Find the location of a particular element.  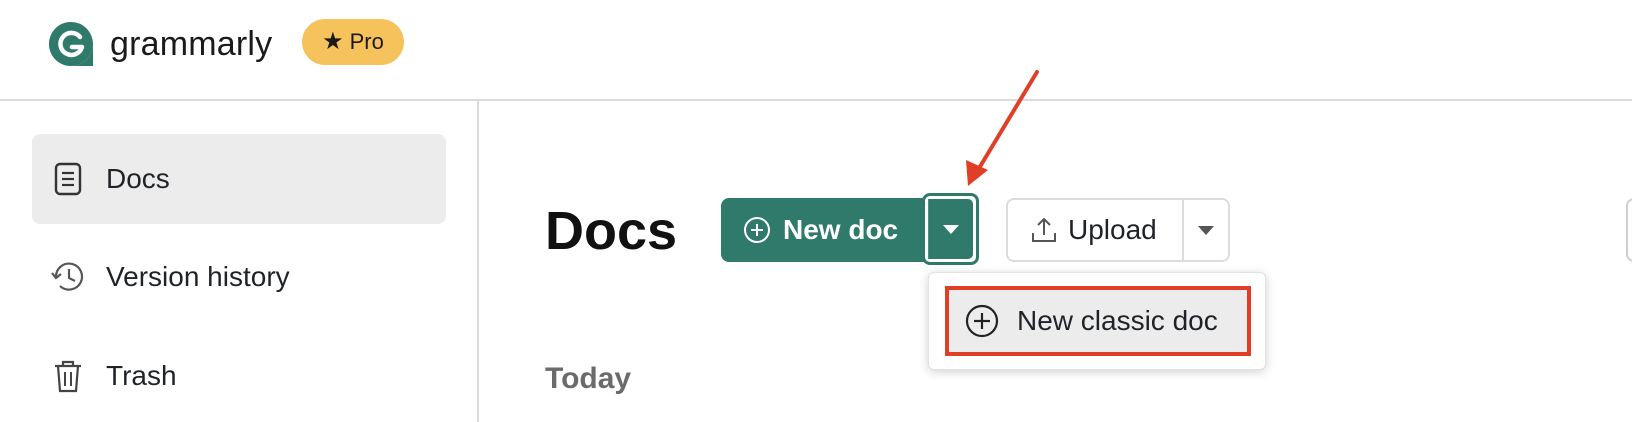

page-title: Docs is located at coordinates (611, 231).